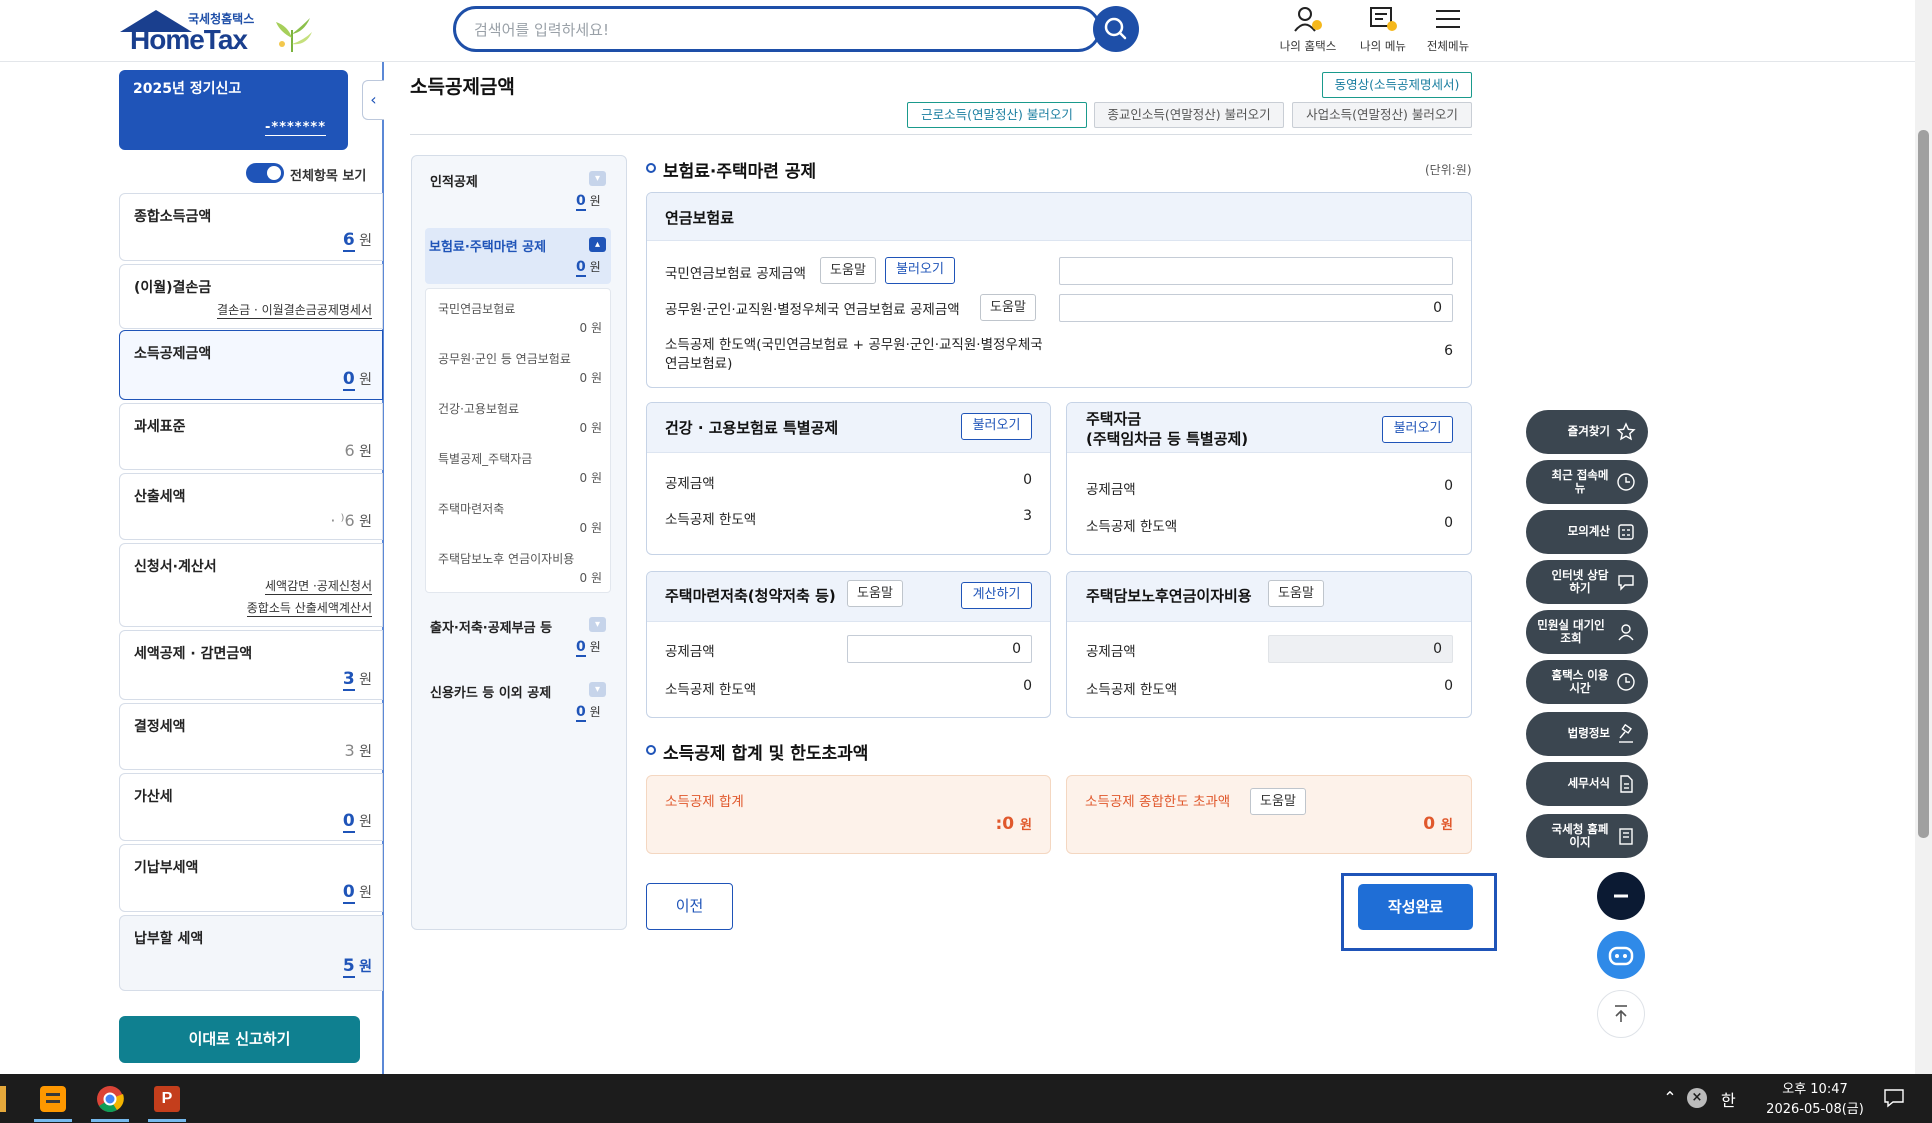 The image size is (1932, 1123). Describe the element at coordinates (1697, 1098) in the screenshot. I see `close-circle-icon: ×` at that location.